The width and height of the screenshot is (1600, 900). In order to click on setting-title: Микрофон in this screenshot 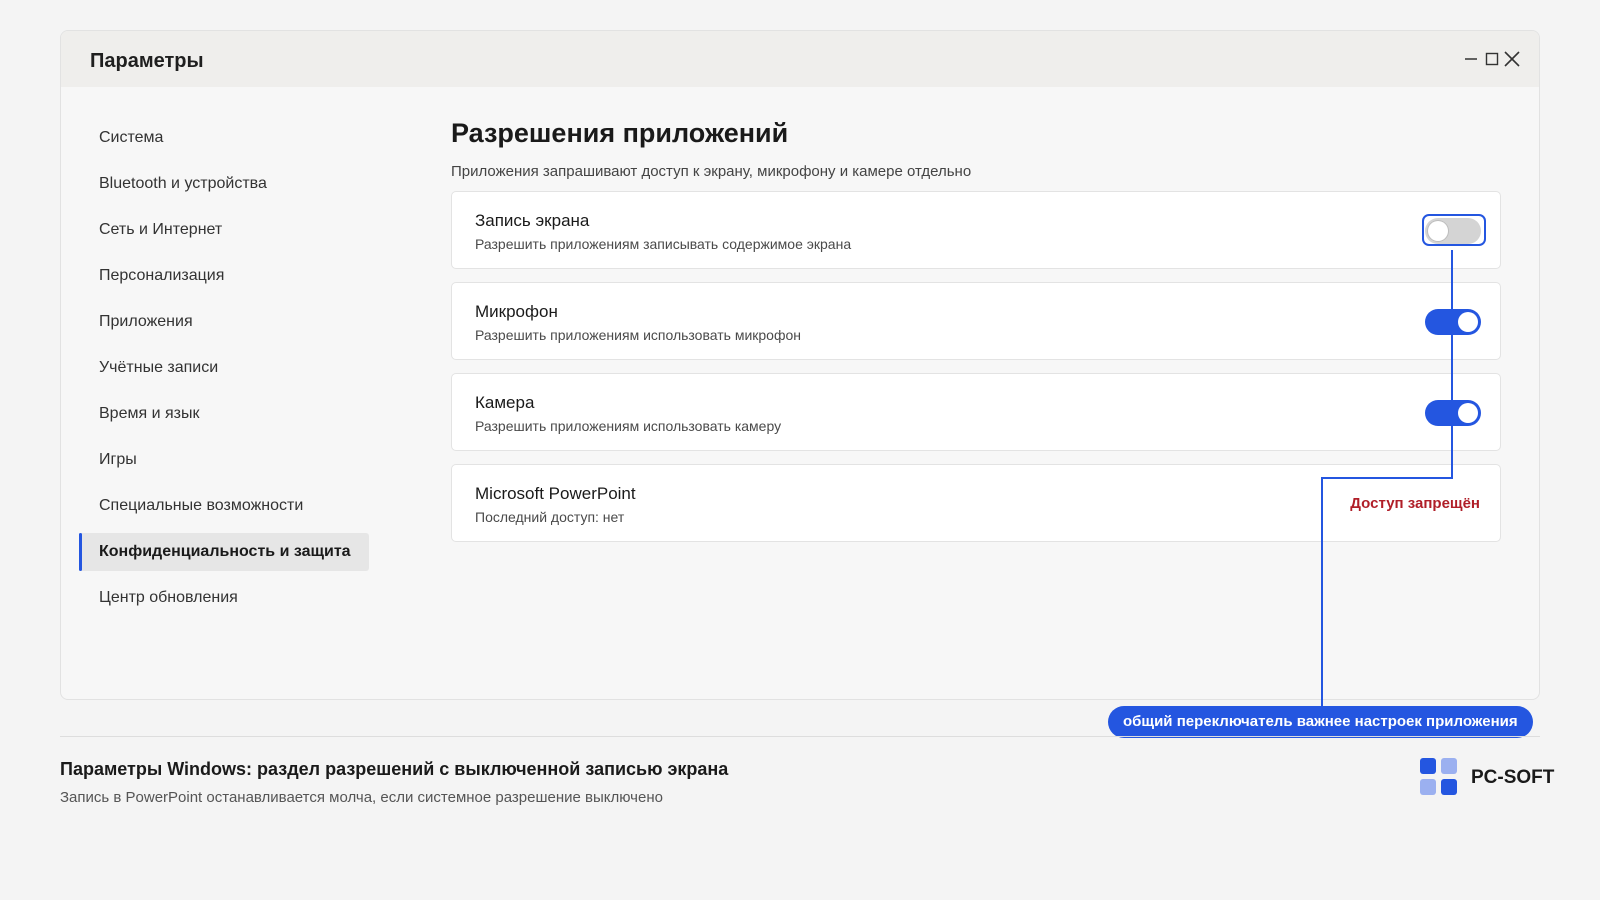, I will do `click(516, 311)`.